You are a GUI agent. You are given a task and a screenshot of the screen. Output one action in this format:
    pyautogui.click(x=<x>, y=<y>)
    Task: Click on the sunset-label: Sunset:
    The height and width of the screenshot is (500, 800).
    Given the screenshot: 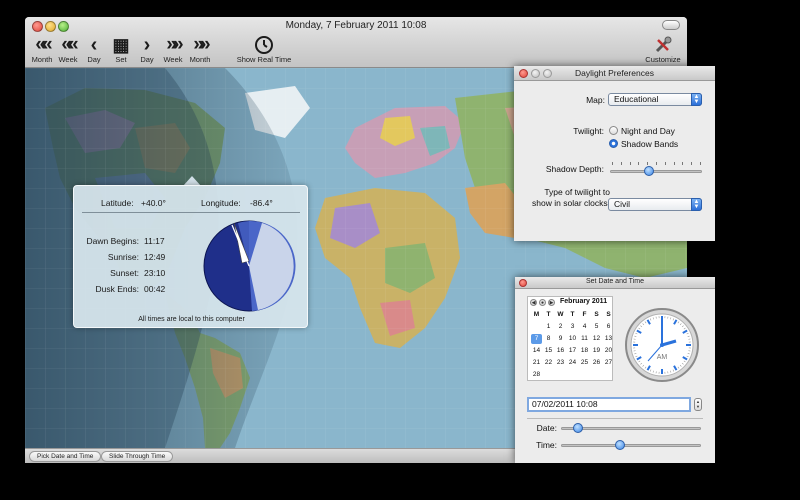 What is the action you would take?
    pyautogui.click(x=124, y=273)
    